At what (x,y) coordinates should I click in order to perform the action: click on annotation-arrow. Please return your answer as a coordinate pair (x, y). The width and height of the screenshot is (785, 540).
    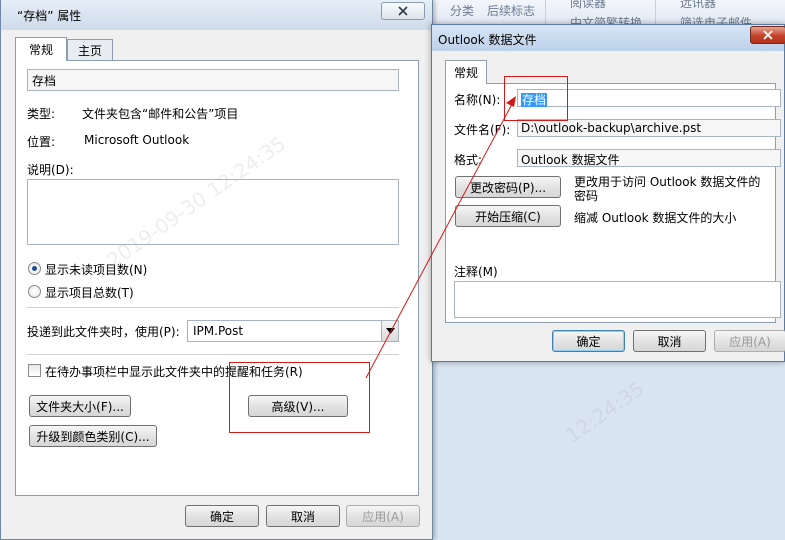
    Looking at the image, I should click on (440, 237).